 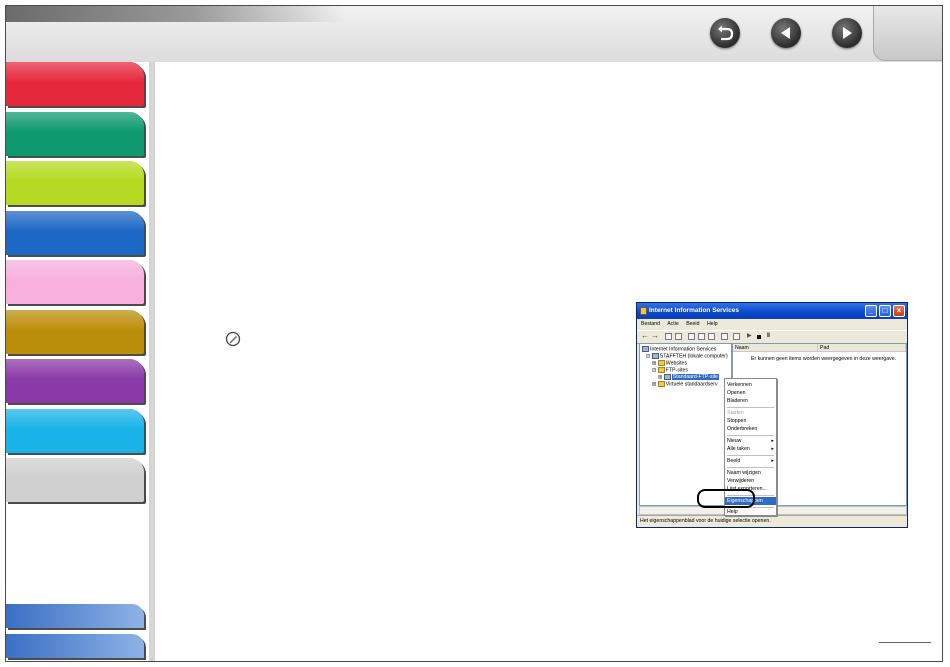 What do you see at coordinates (750, 385) in the screenshot?
I see `menu-item-explore: Verkennen` at bounding box center [750, 385].